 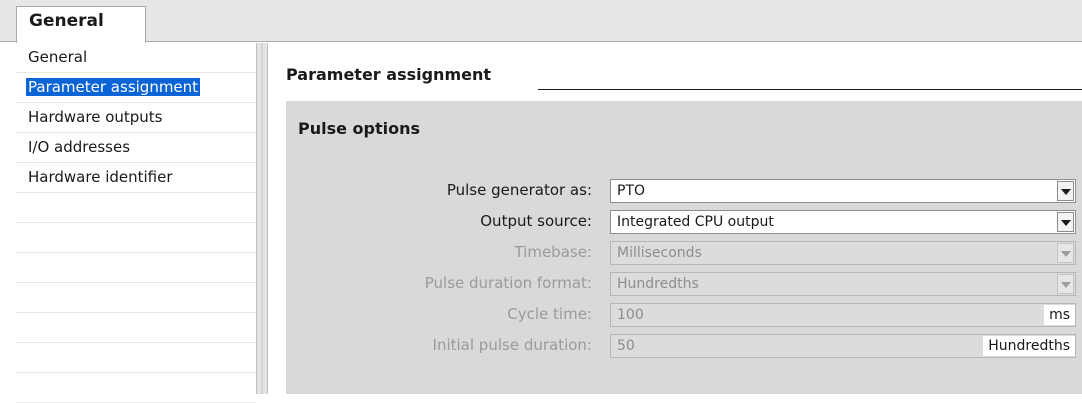 What do you see at coordinates (843, 191) in the screenshot?
I see `pulse-generator-select: PTO` at bounding box center [843, 191].